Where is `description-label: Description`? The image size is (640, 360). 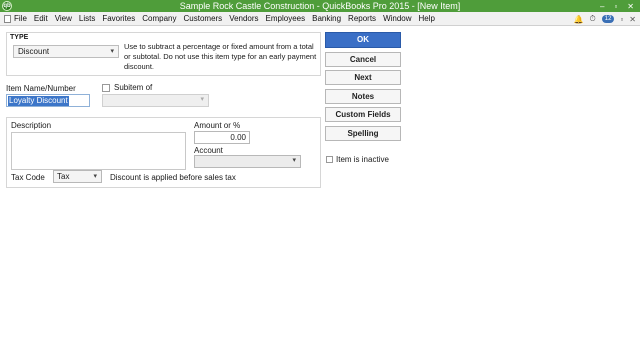
description-label: Description is located at coordinates (31, 125).